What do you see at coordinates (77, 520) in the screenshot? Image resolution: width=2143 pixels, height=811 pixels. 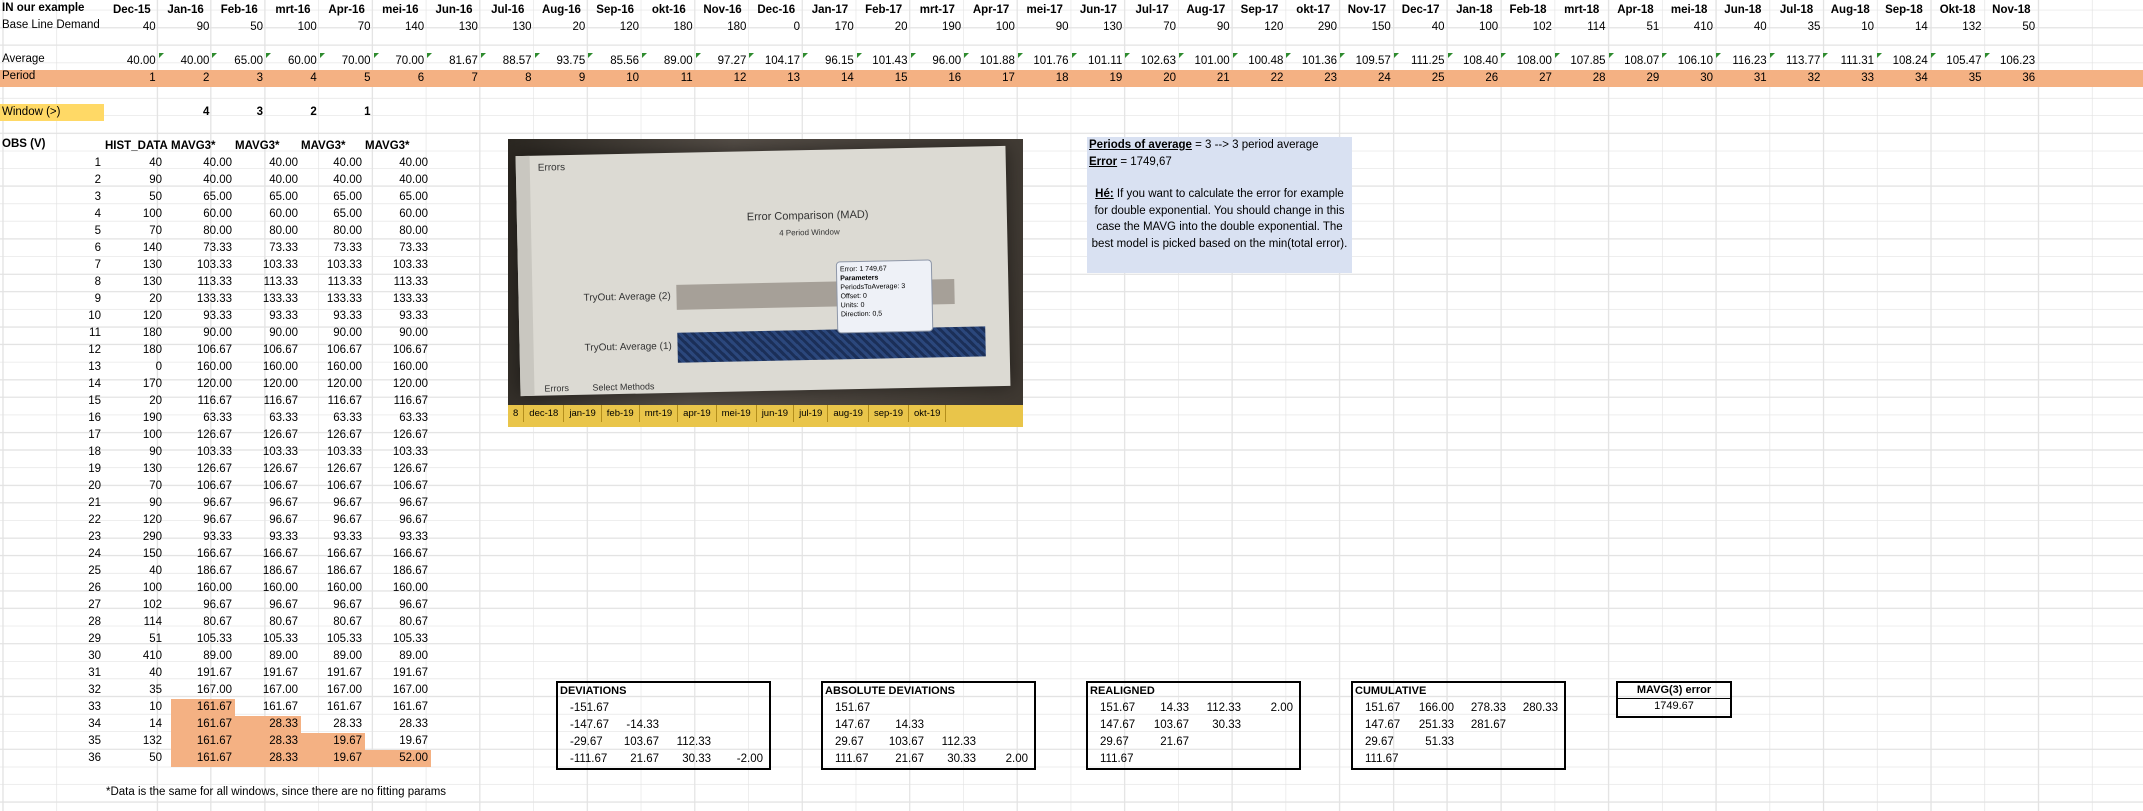 I see `obs-number-cell: 22` at bounding box center [77, 520].